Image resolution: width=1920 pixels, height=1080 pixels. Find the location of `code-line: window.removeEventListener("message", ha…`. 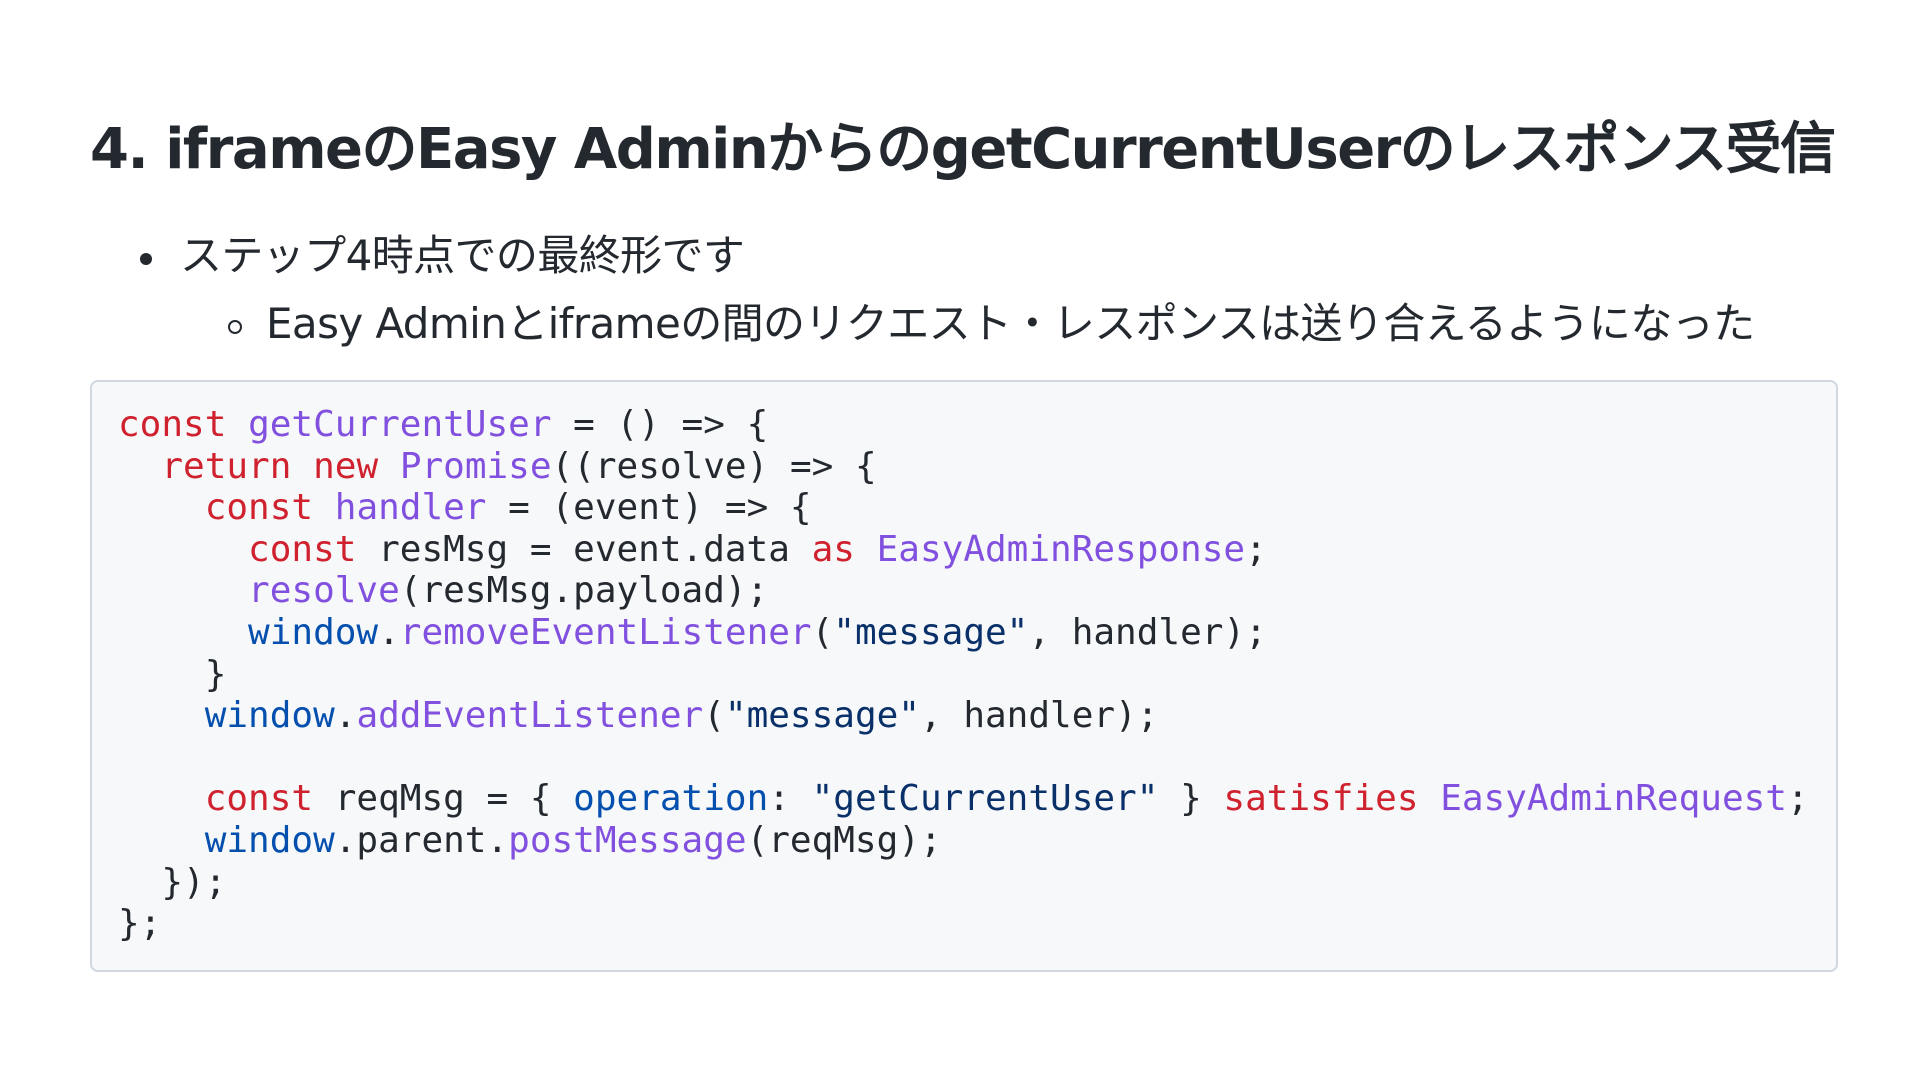

code-line: window.removeEventListener("message", ha… is located at coordinates (963, 633).